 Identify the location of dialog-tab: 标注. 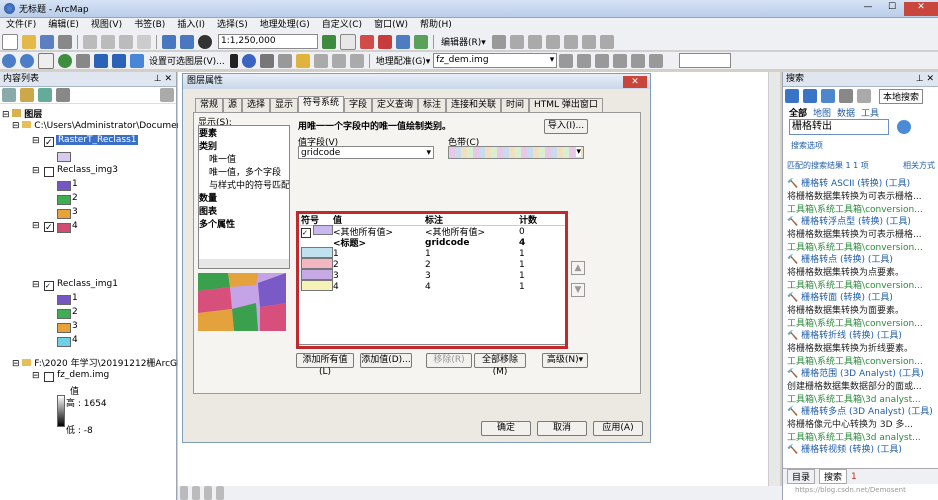
(432, 105).